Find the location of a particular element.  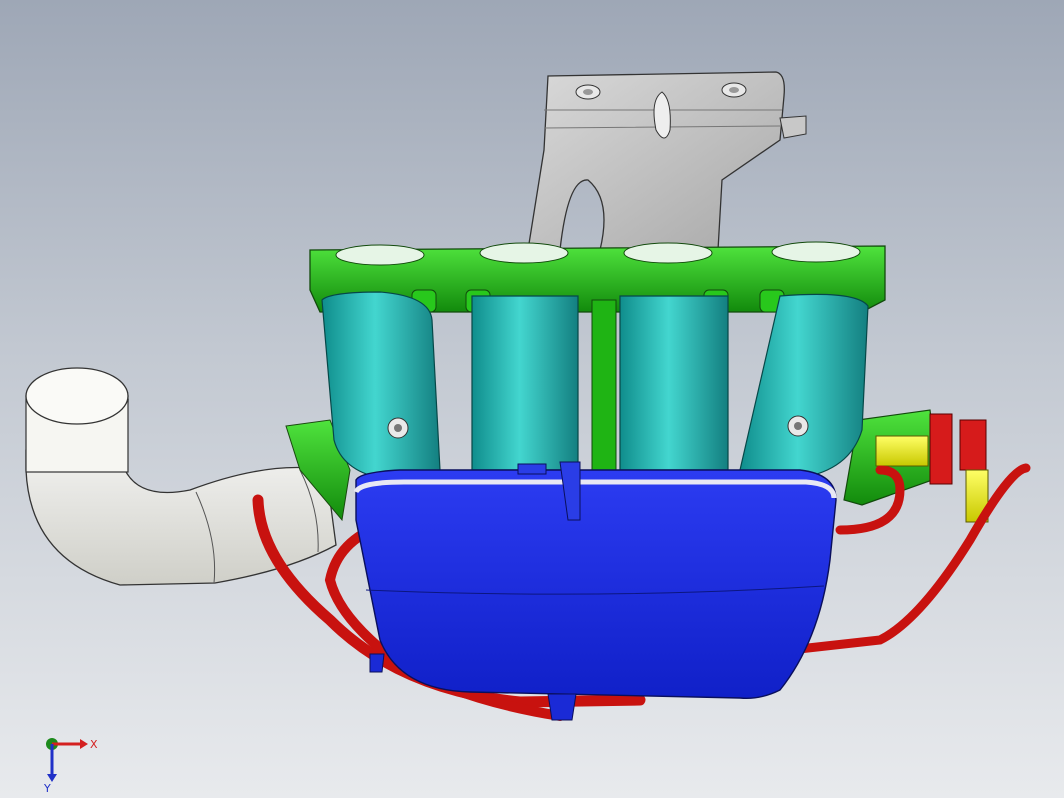

mounting-bracket is located at coordinates (667, 161).